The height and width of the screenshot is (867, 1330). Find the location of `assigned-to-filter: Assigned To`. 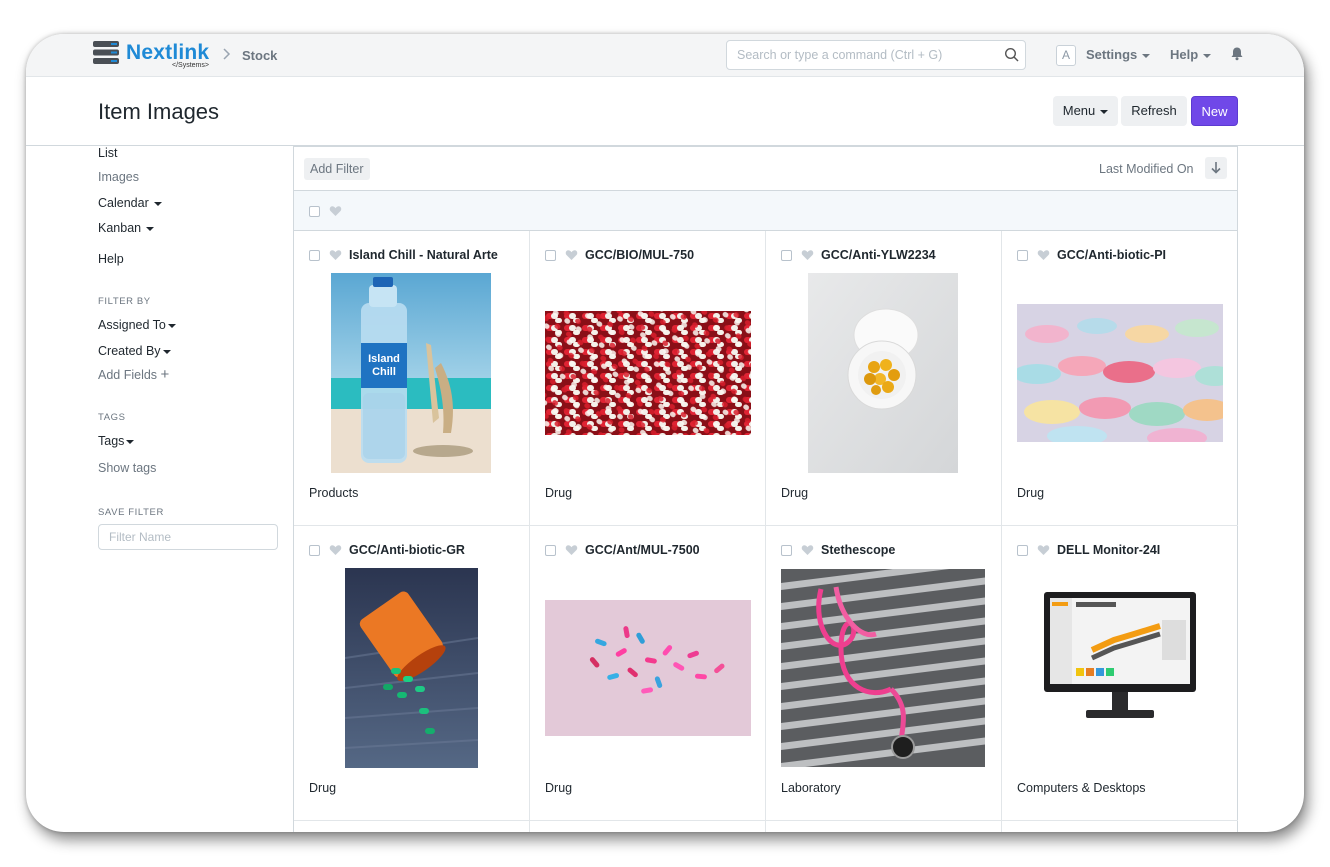

assigned-to-filter: Assigned To is located at coordinates (137, 325).